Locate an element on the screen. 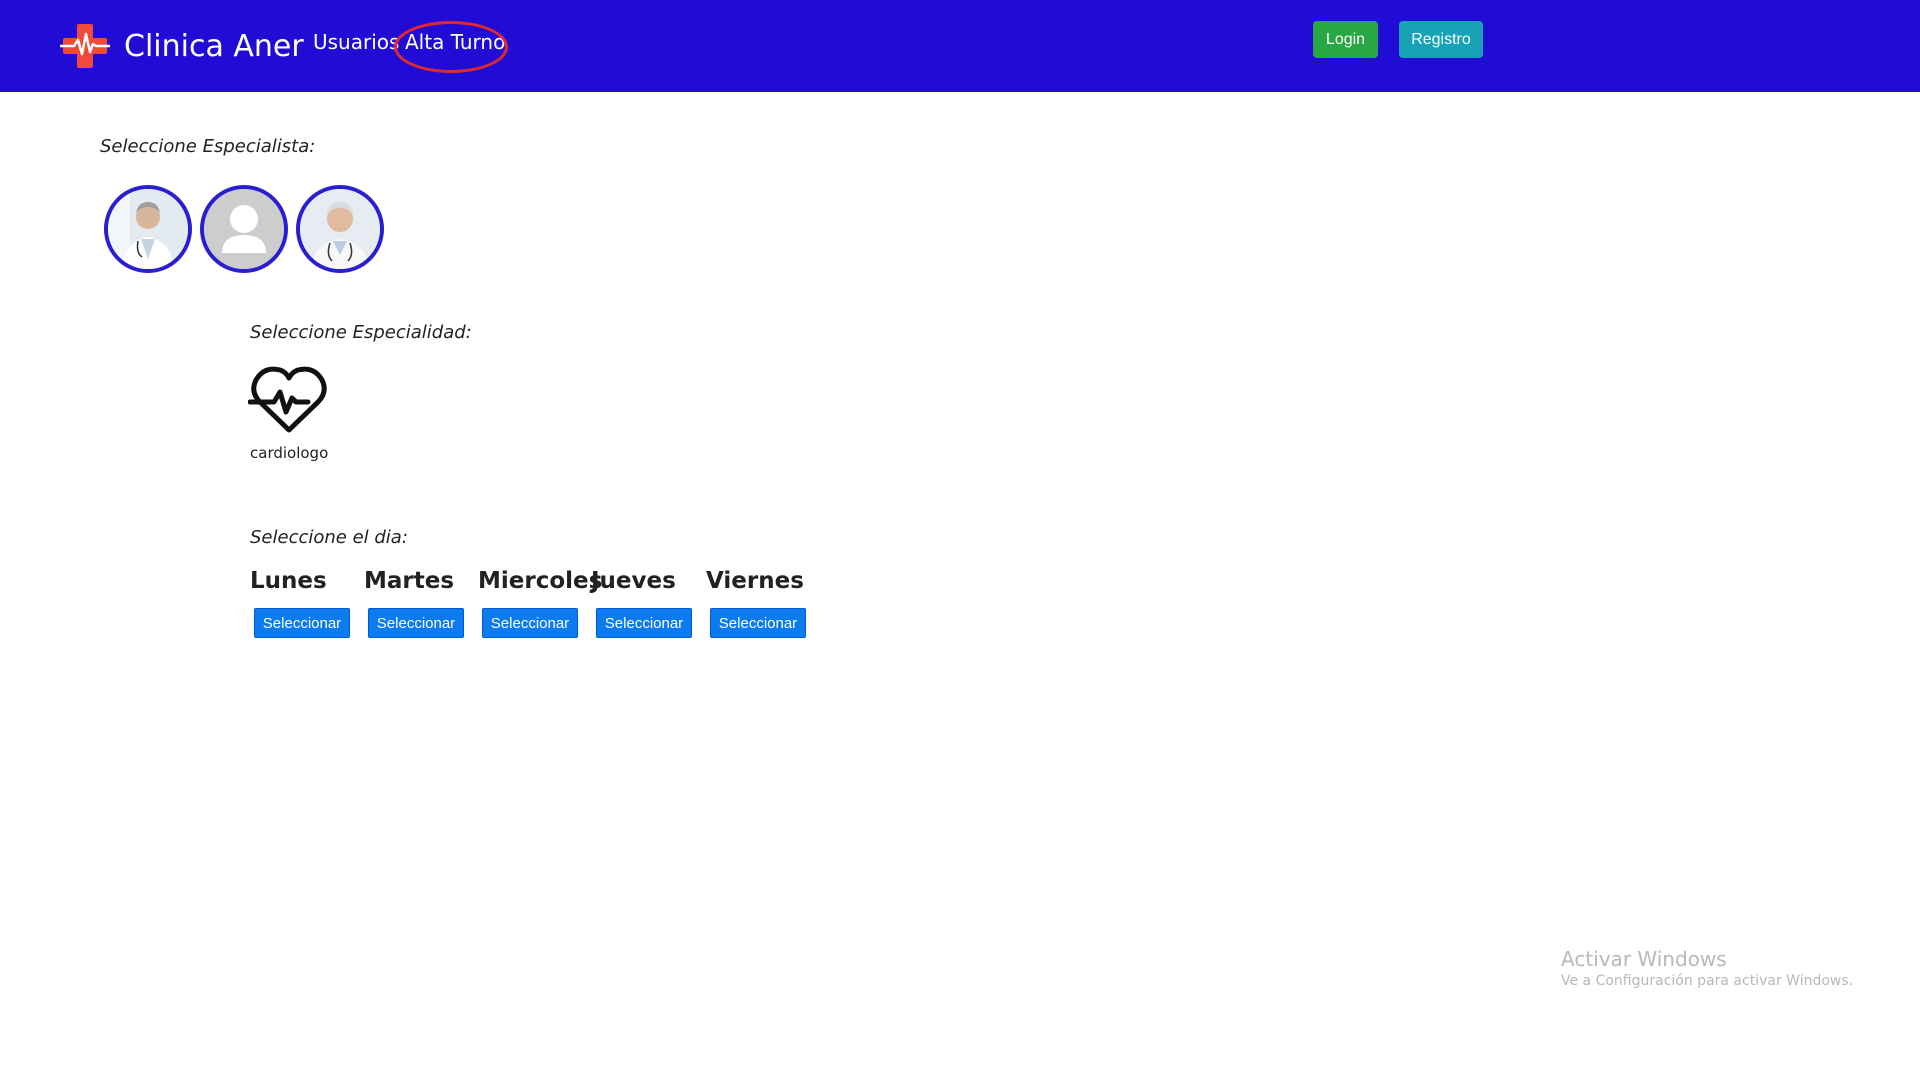  dia-label: Seleccione el dia: is located at coordinates (329, 537).